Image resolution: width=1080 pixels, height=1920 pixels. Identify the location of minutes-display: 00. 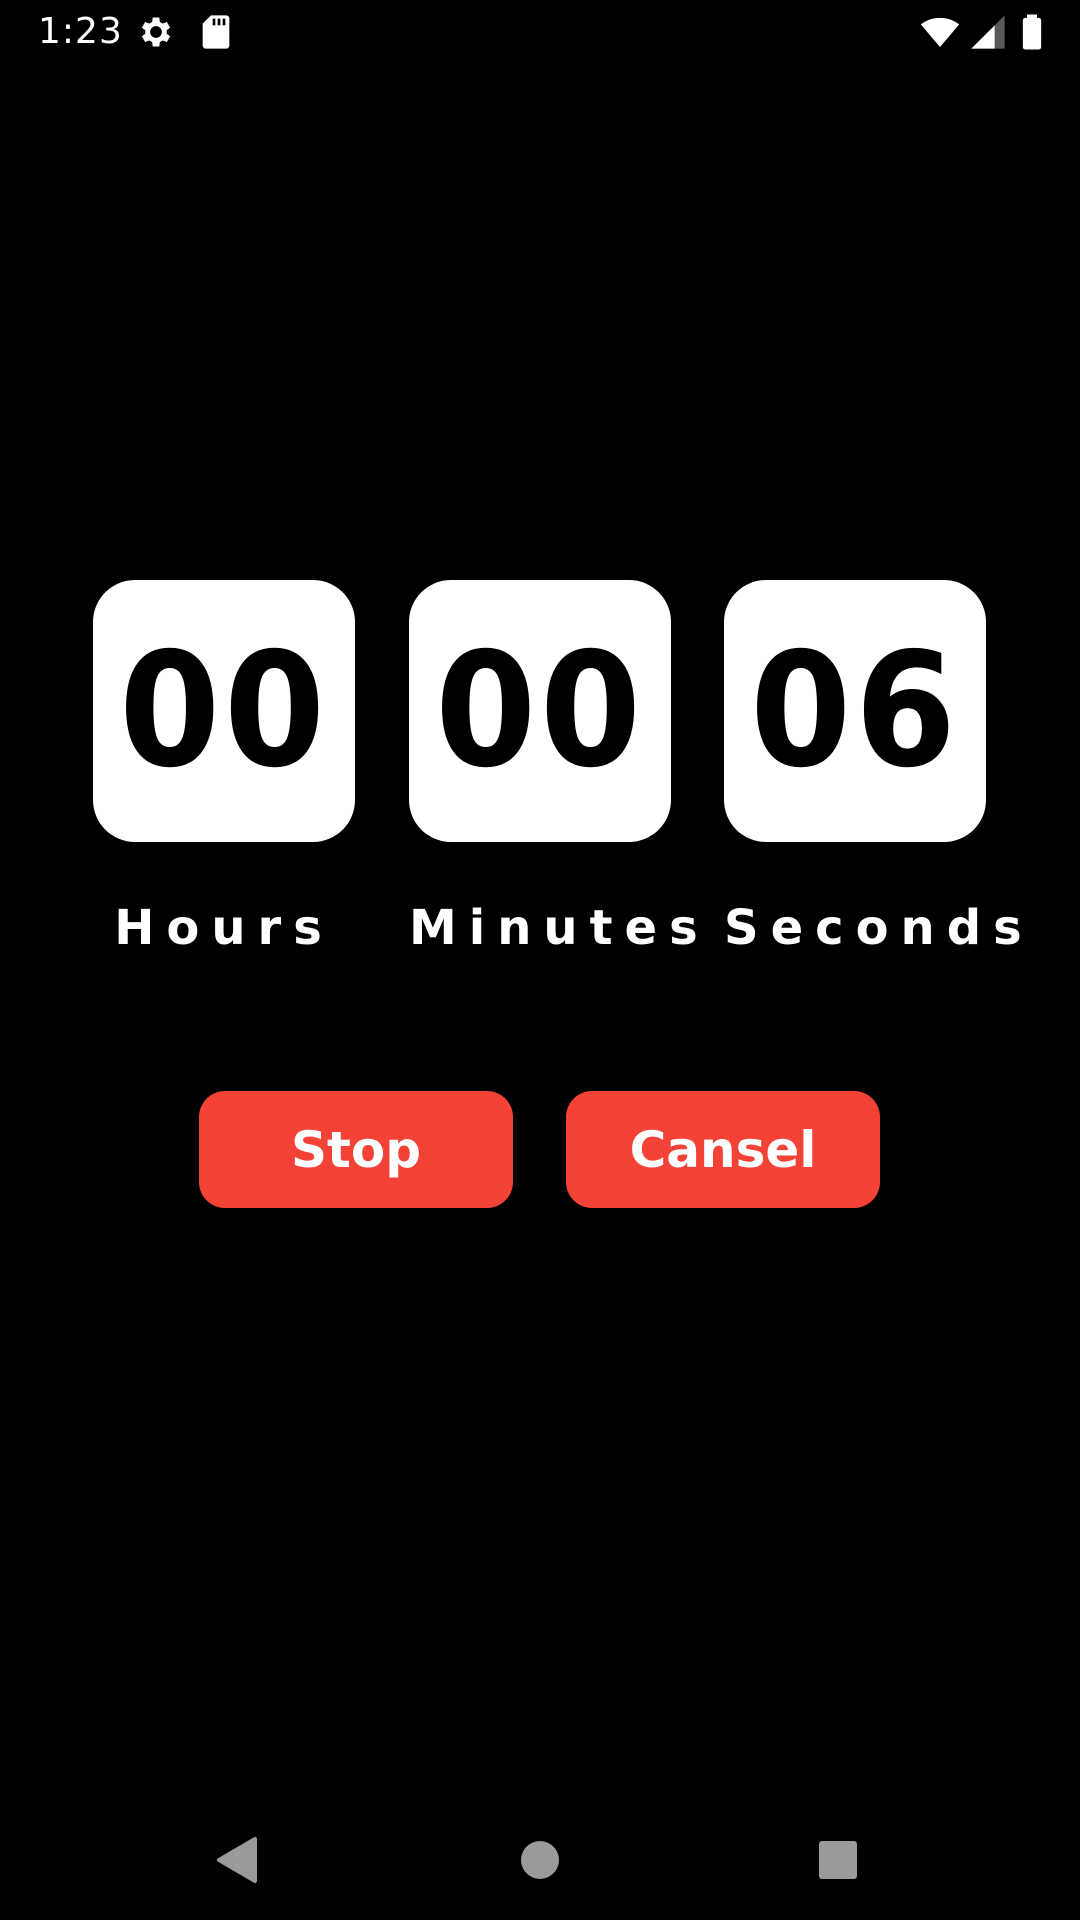
(540, 711).